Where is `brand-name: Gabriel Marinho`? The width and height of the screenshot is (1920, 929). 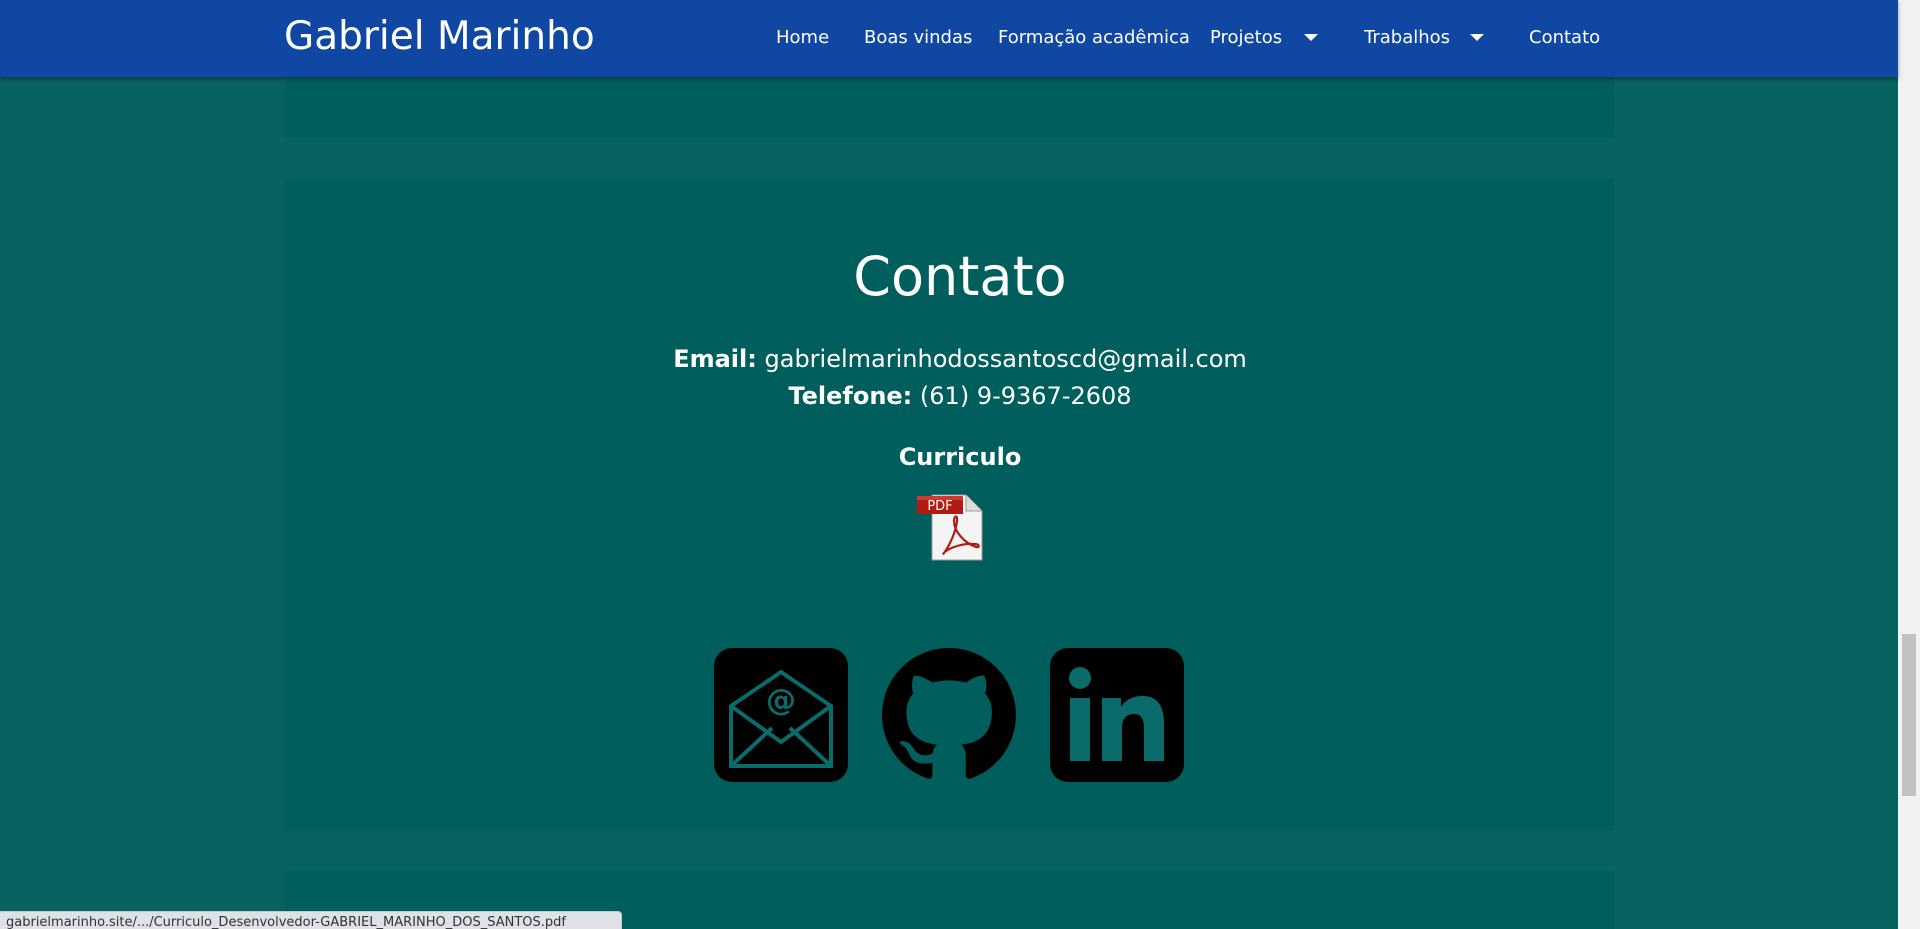
brand-name: Gabriel Marinho is located at coordinates (439, 36).